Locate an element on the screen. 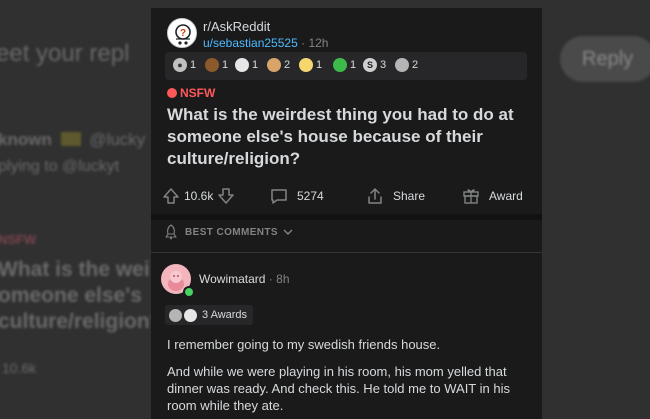  subreddit-name: r/AskReddit is located at coordinates (236, 26).